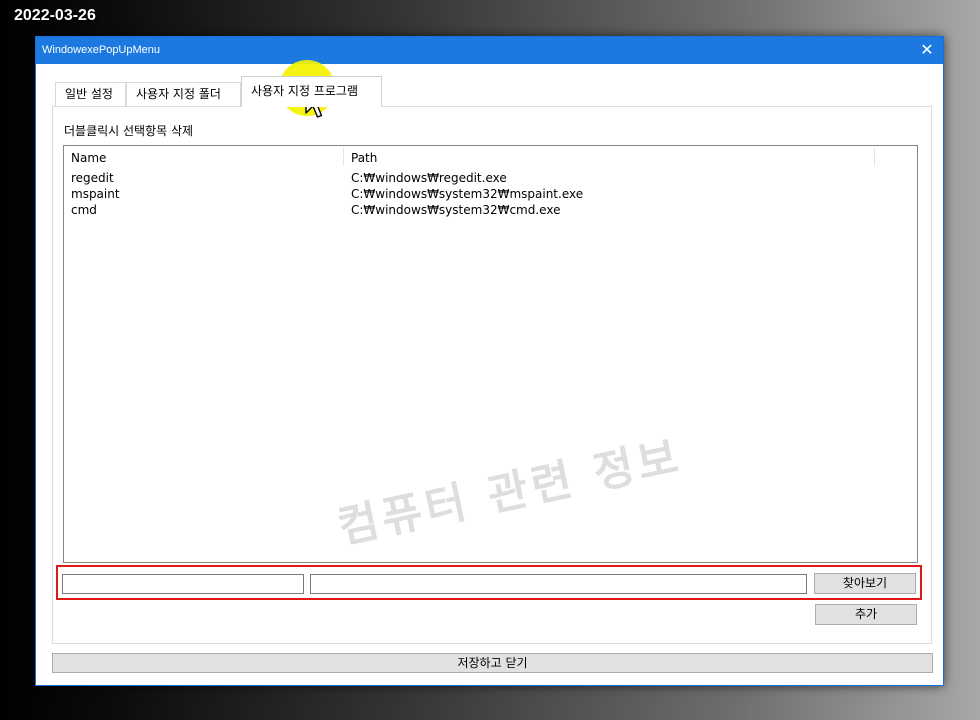 Image resolution: width=980 pixels, height=720 pixels. What do you see at coordinates (84, 210) in the screenshot?
I see `item-name: cmd` at bounding box center [84, 210].